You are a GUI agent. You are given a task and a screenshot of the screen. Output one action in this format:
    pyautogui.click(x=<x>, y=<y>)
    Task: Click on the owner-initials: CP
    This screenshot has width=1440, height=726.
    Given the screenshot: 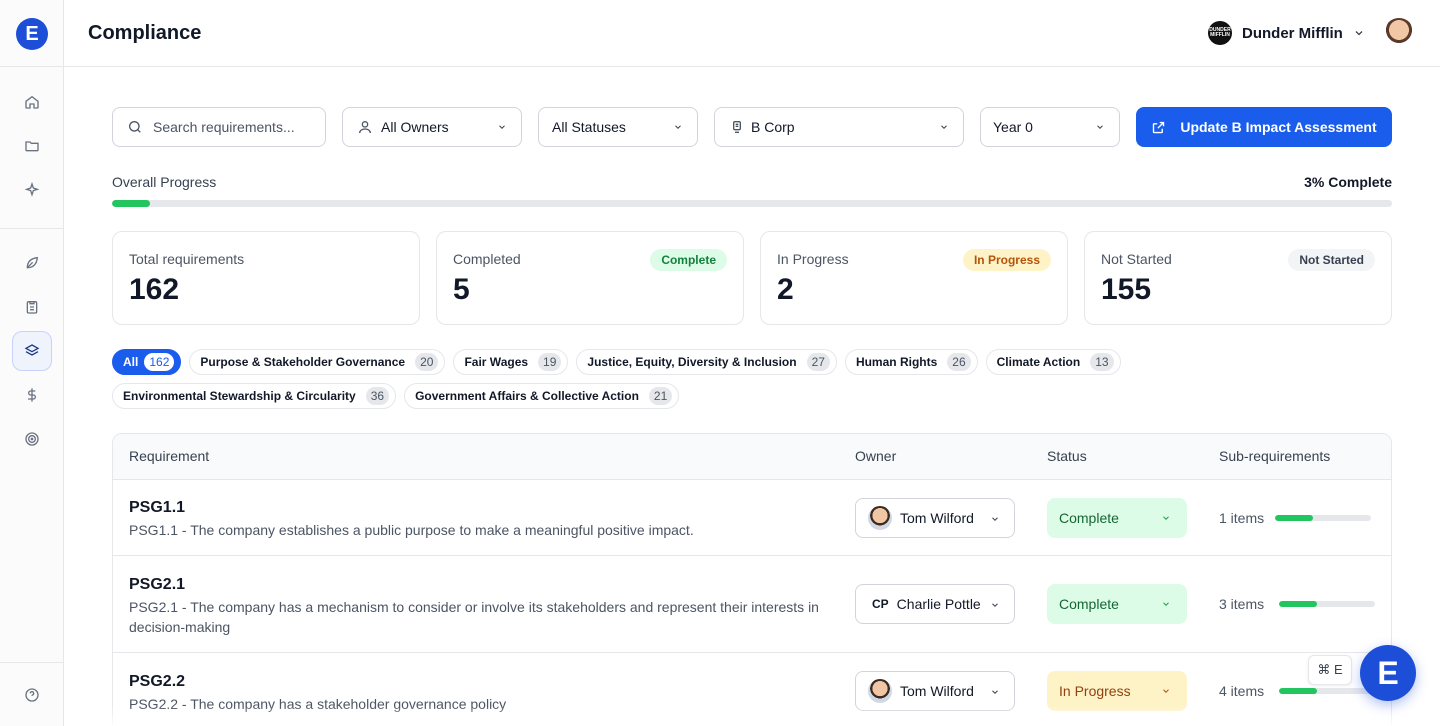 What is the action you would take?
    pyautogui.click(x=880, y=604)
    